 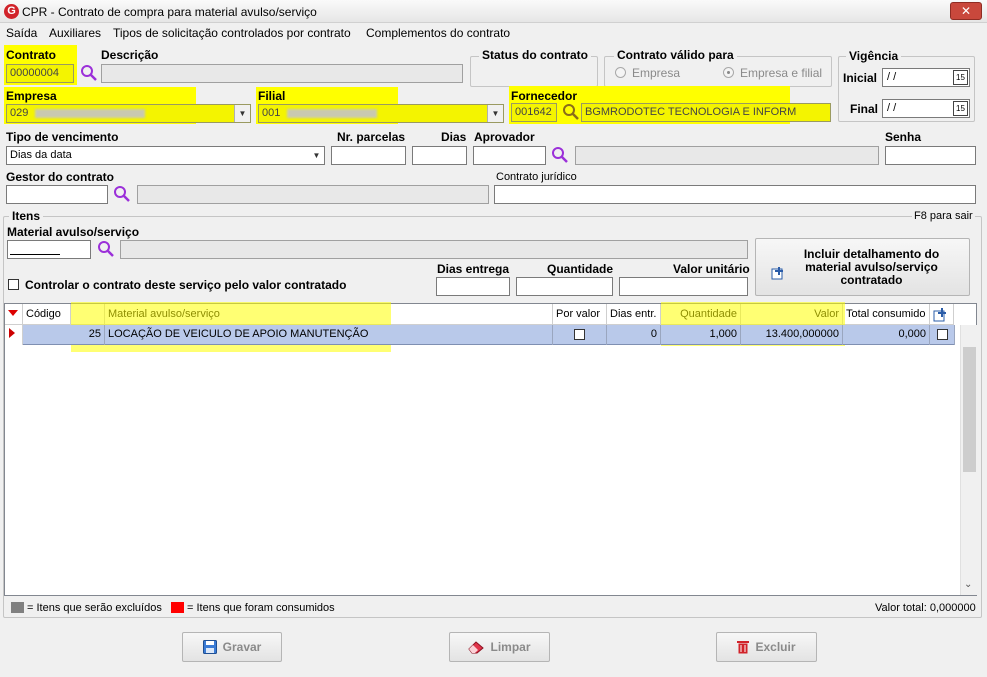 I want to click on cell-por-valor, so click(x=580, y=335).